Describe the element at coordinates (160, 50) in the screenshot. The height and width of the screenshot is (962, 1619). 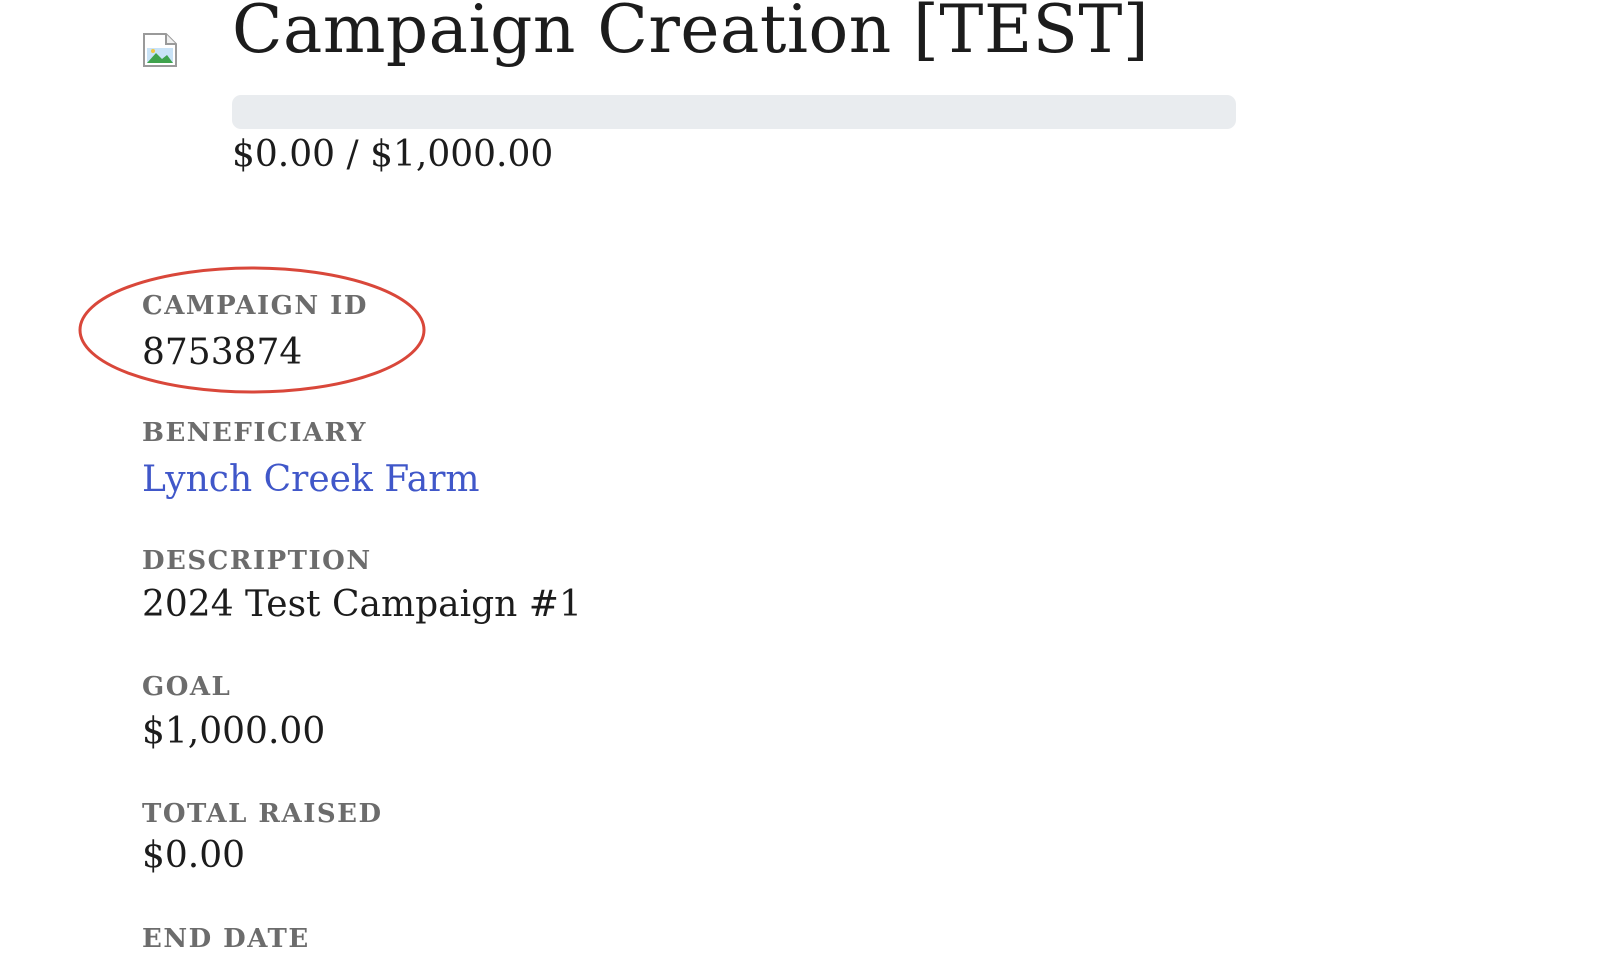
I see `broken-image-icon` at that location.